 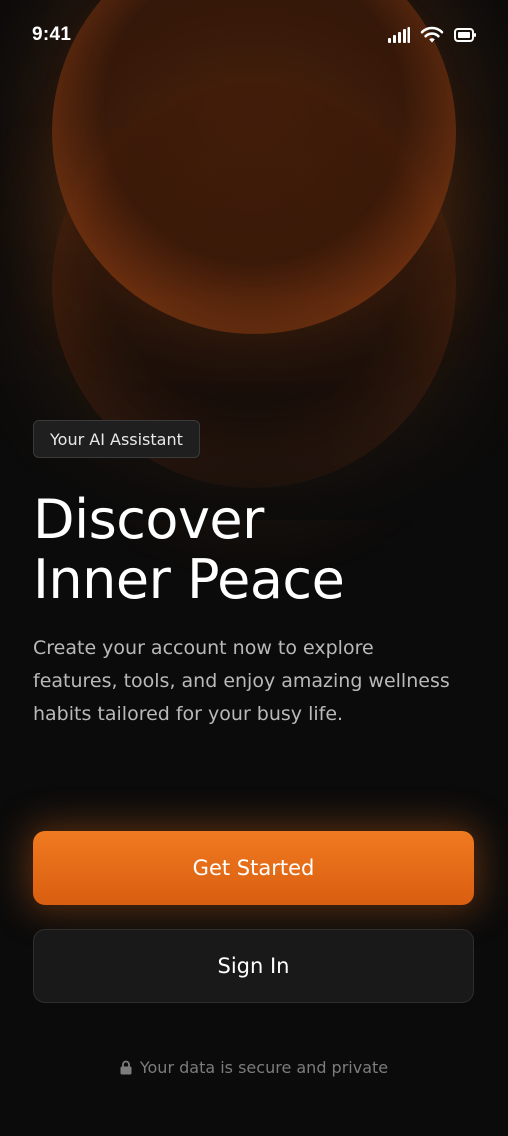 I want to click on status-time: 9:41, so click(x=52, y=34).